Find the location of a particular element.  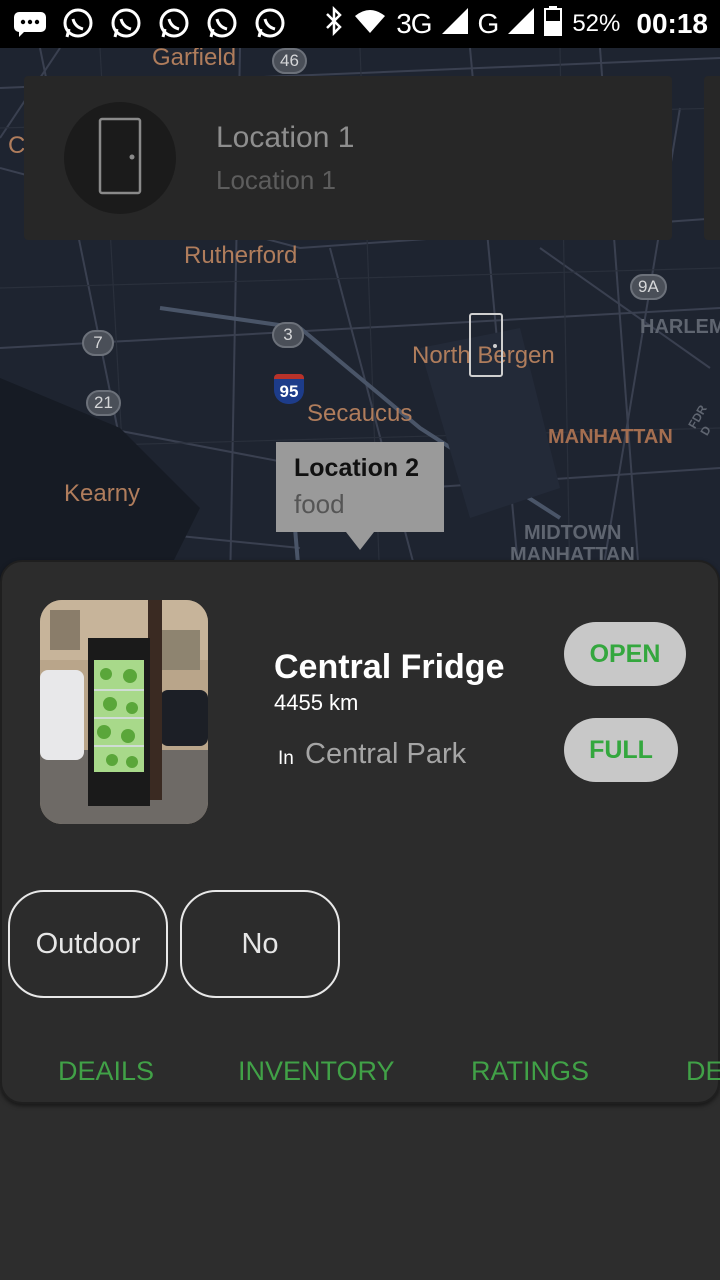

chip-no: No is located at coordinates (260, 944).